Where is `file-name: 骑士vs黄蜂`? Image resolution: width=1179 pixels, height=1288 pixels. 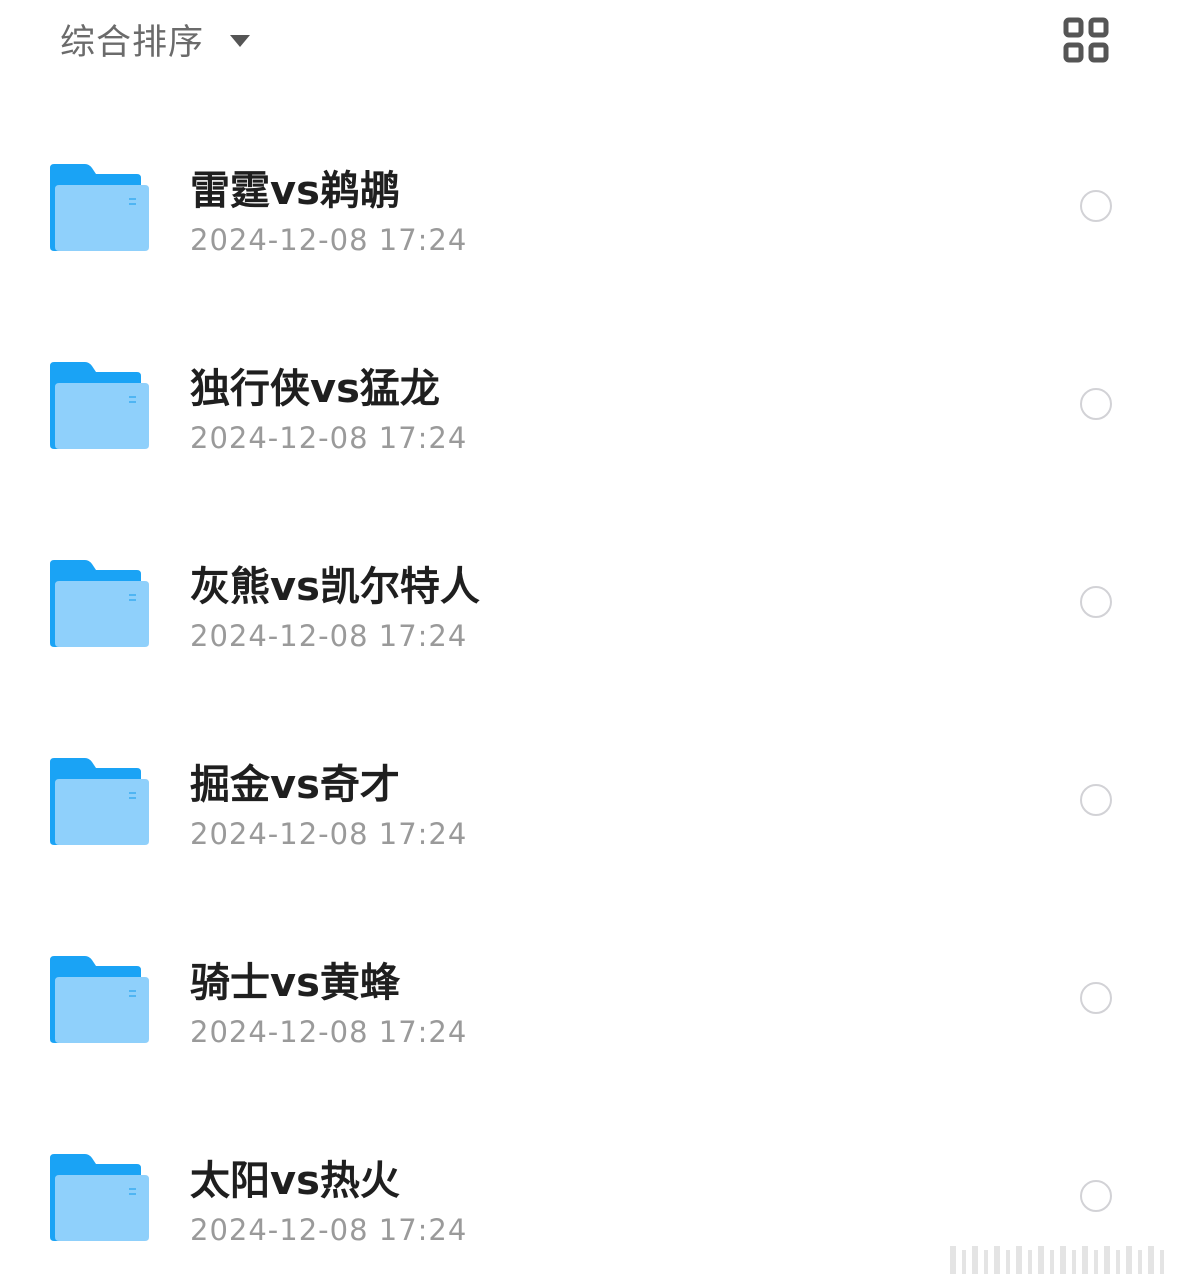 file-name: 骑士vs黄蜂 is located at coordinates (295, 983).